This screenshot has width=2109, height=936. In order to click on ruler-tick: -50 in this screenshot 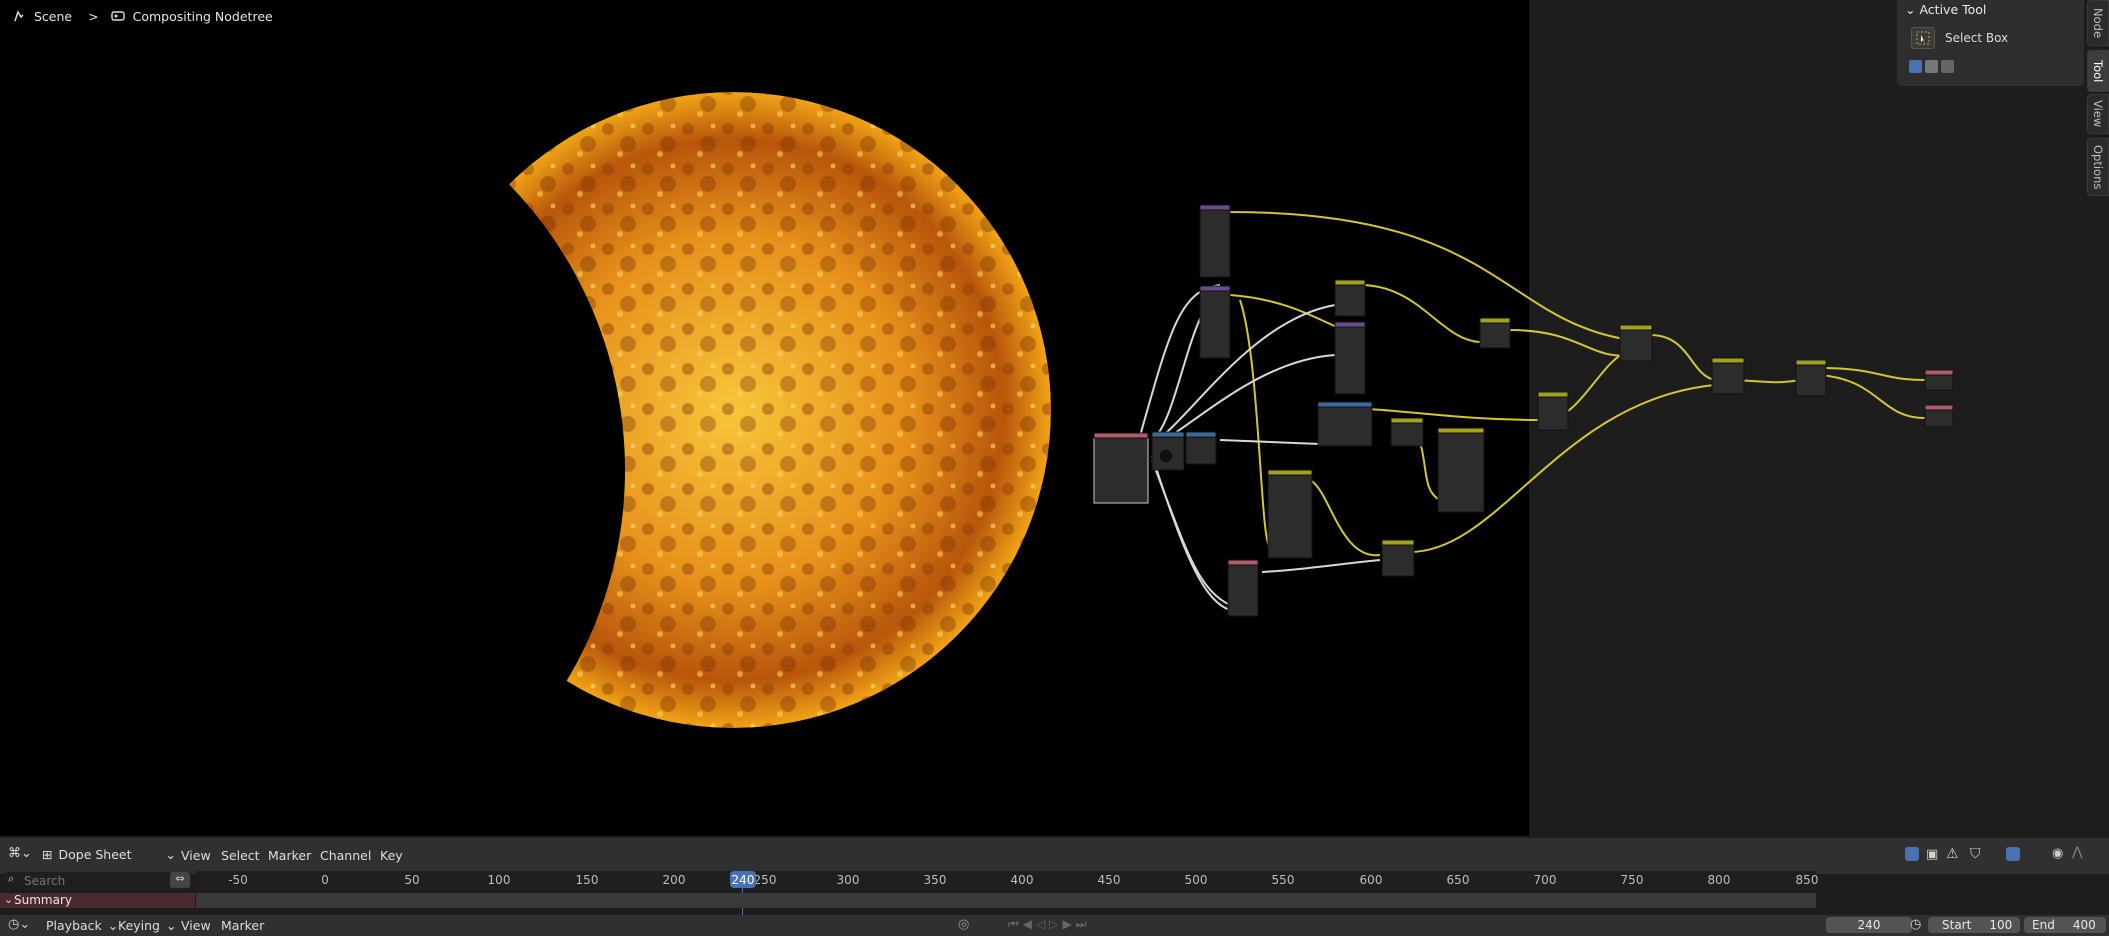, I will do `click(238, 880)`.